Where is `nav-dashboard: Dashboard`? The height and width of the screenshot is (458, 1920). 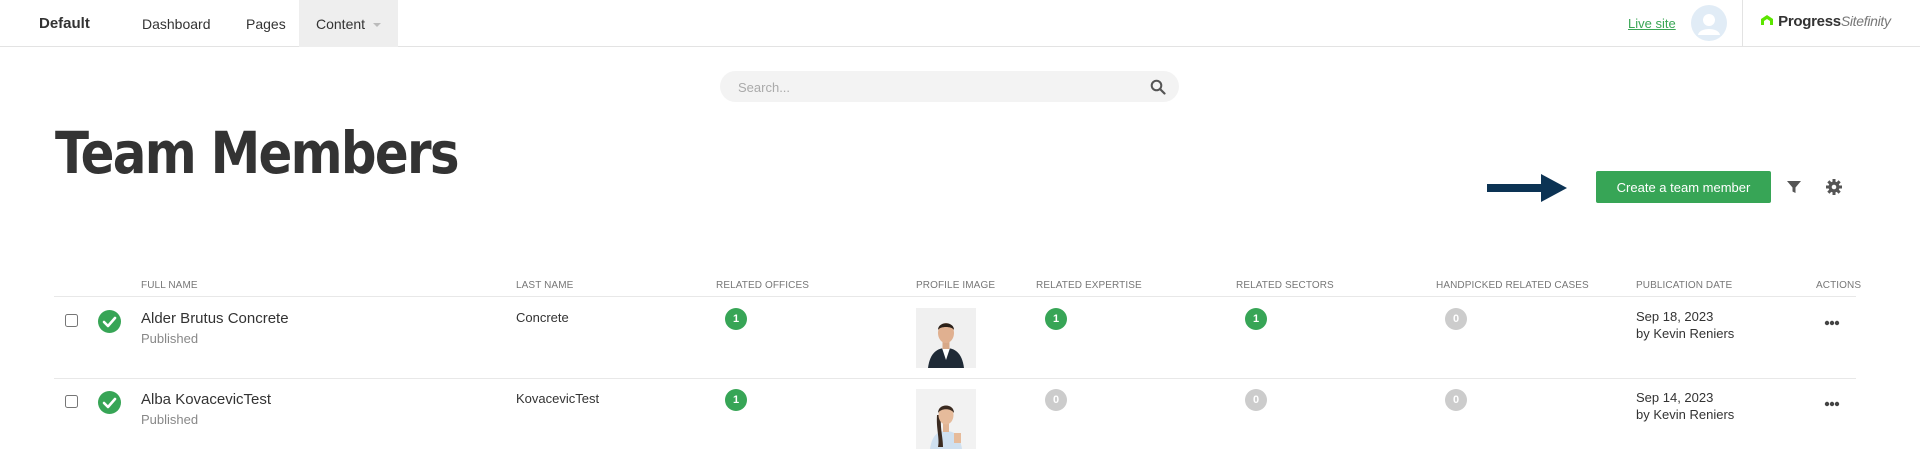
nav-dashboard: Dashboard is located at coordinates (176, 24).